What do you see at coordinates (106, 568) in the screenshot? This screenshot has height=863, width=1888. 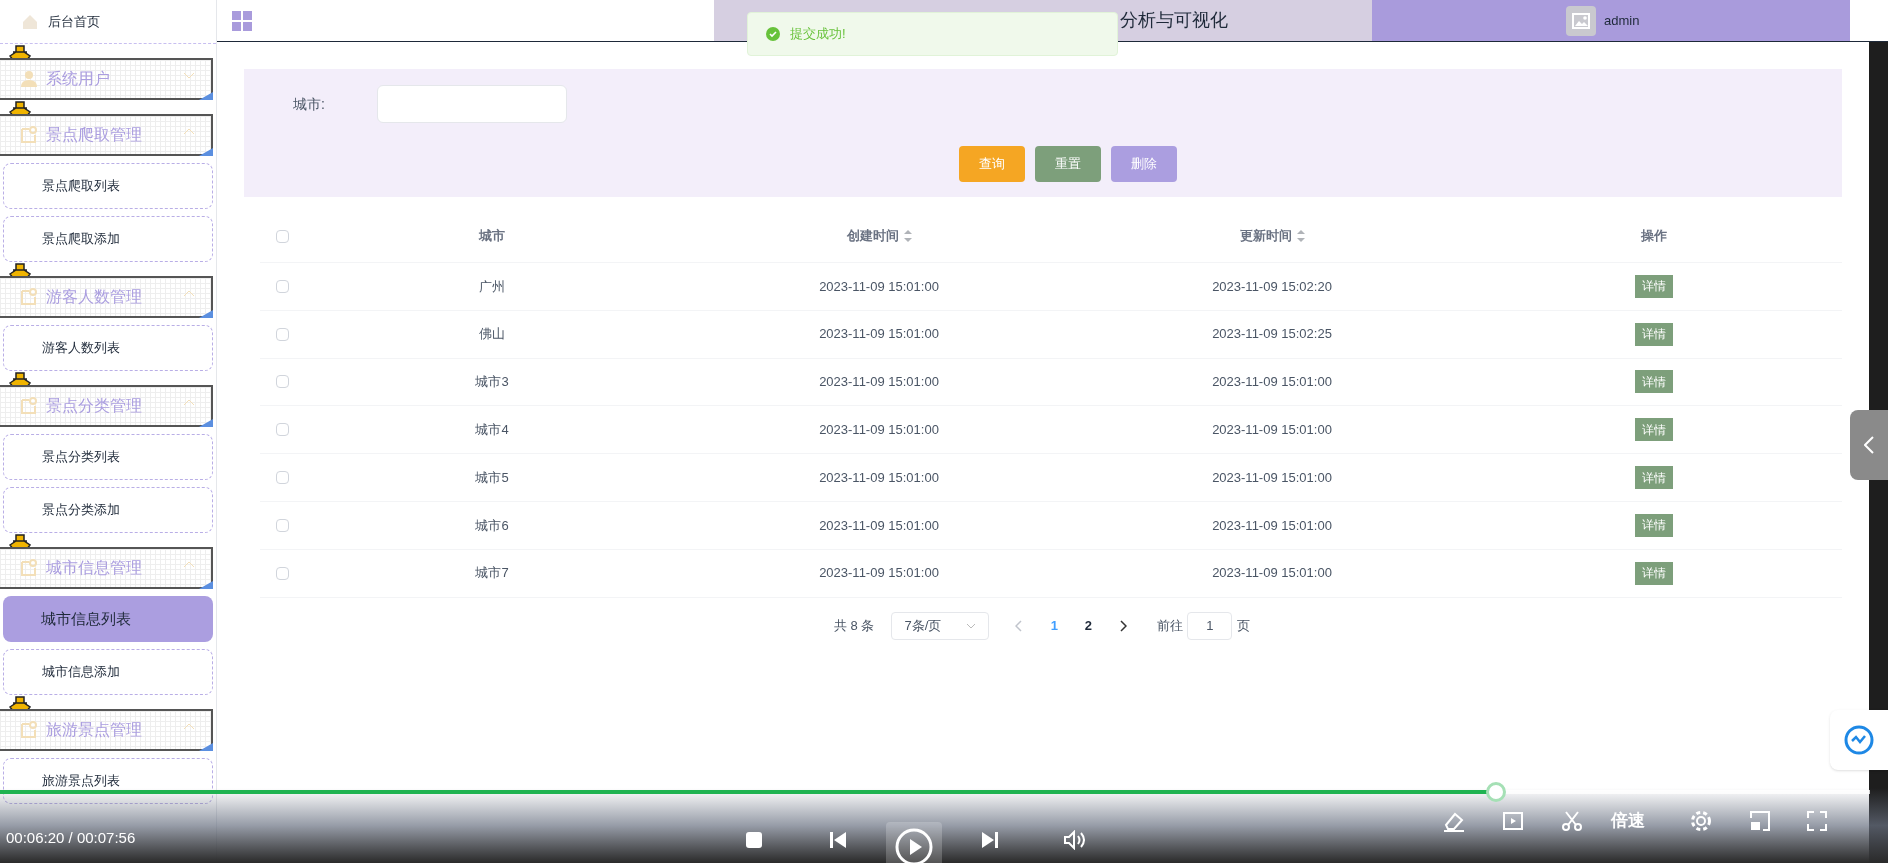 I see `menu-group-header: 城市信息管理` at bounding box center [106, 568].